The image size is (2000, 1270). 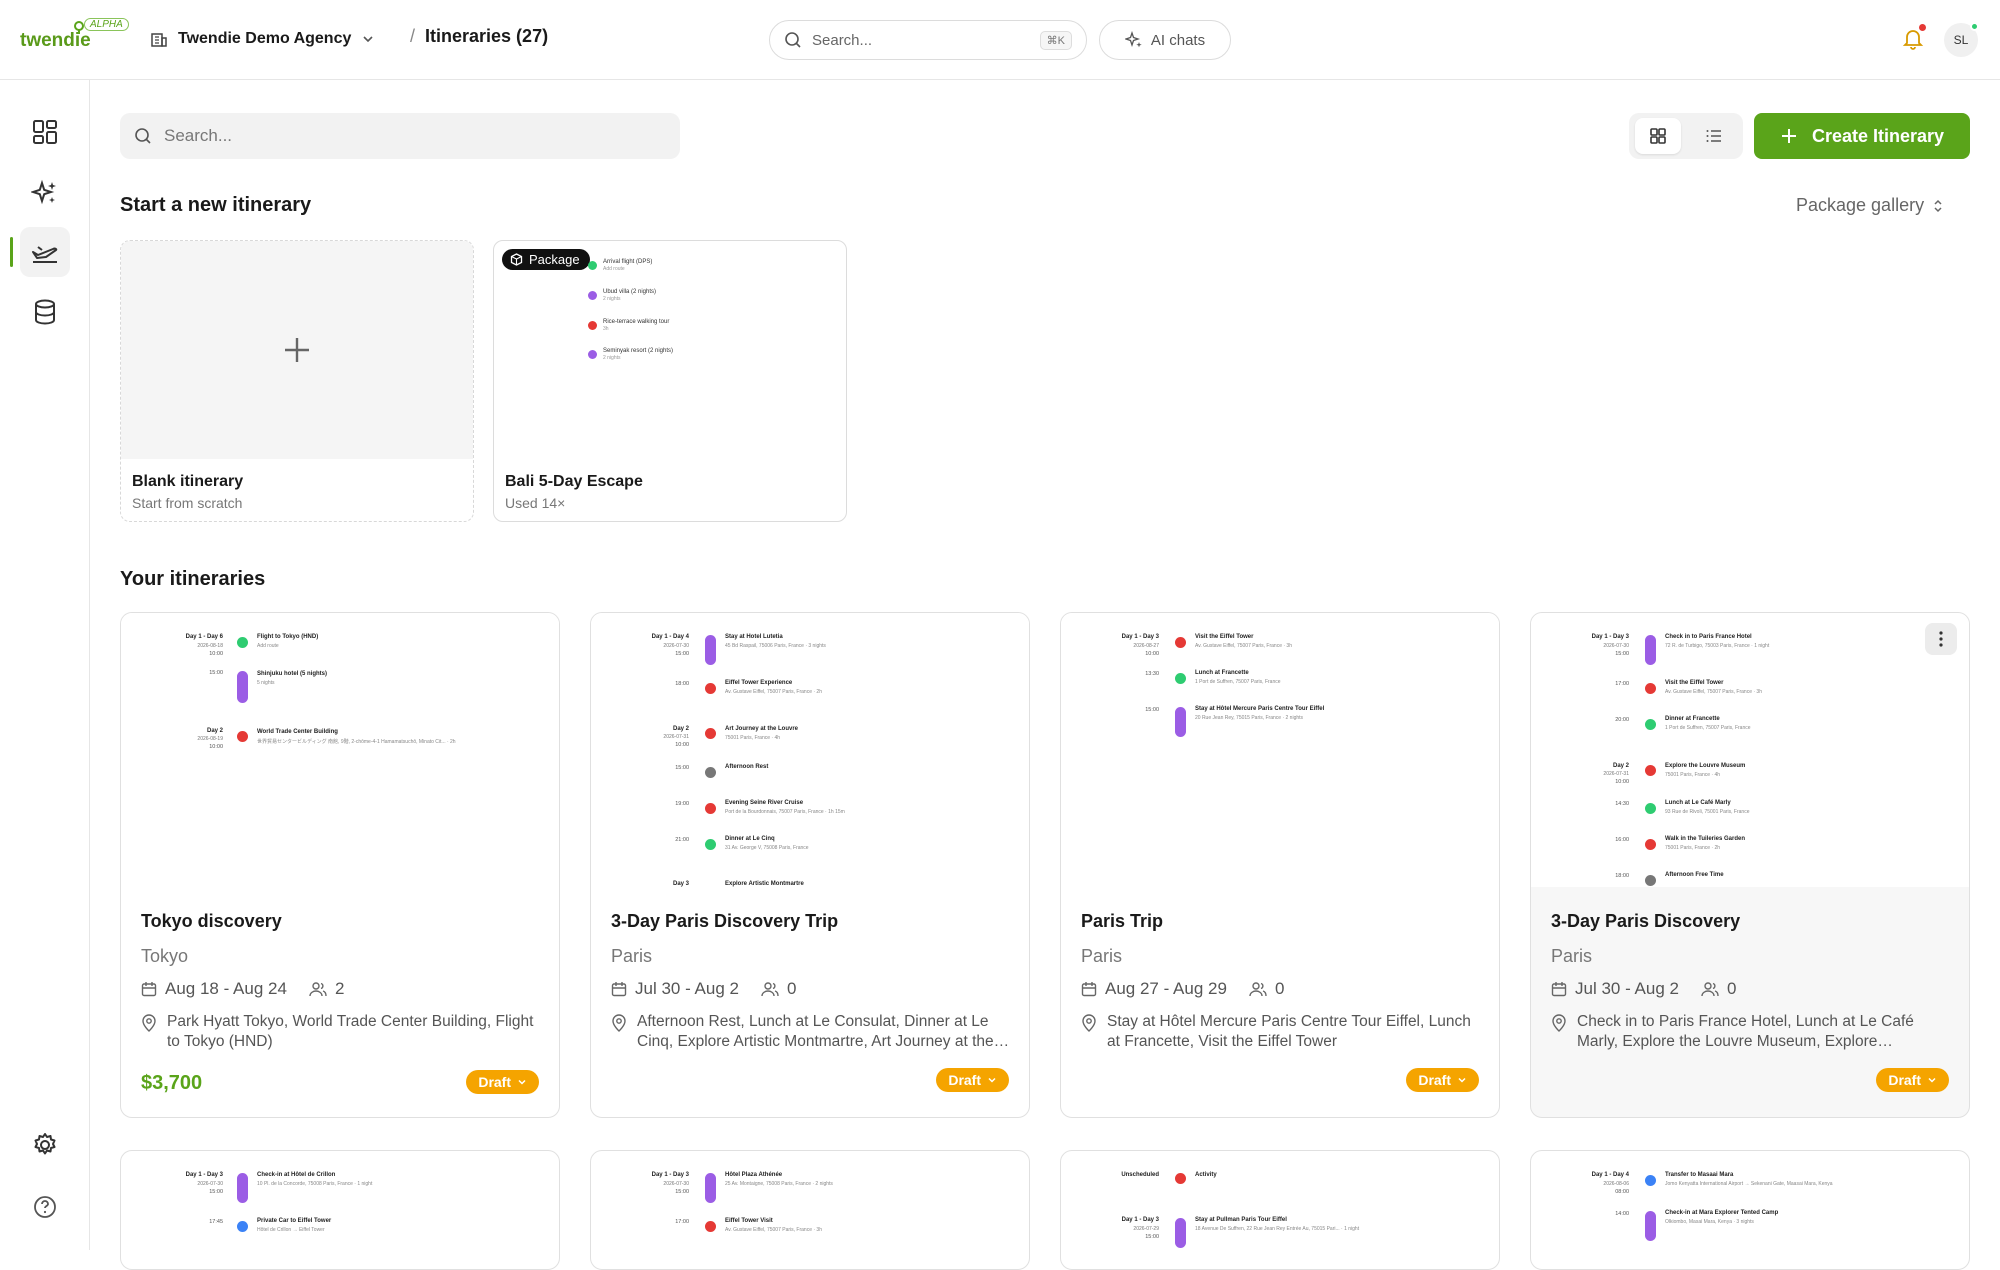 What do you see at coordinates (1622, 840) in the screenshot?
I see `time-label: 16:00` at bounding box center [1622, 840].